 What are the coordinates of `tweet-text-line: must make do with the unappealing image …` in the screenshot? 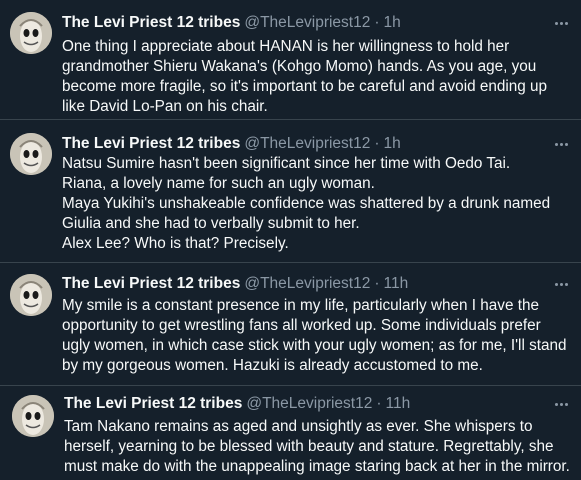 It's located at (317, 466).